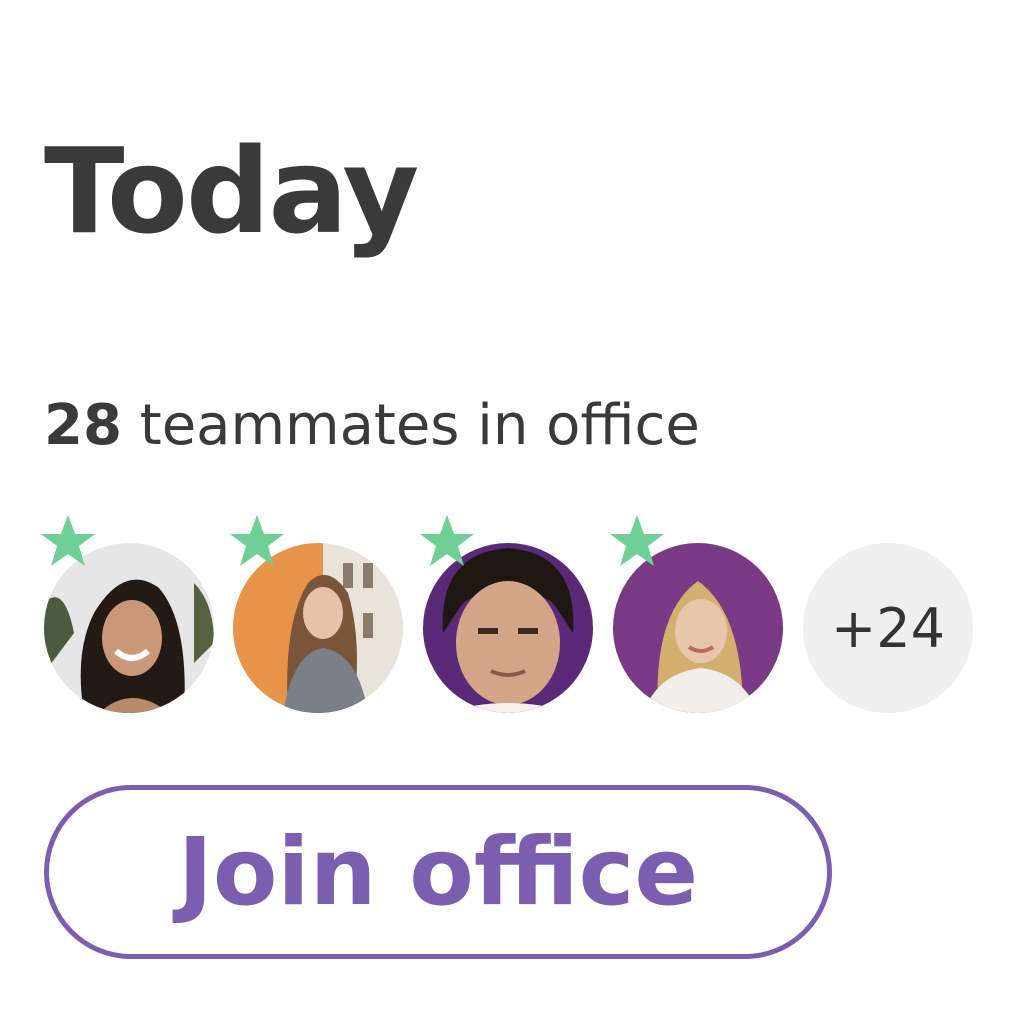 The width and height of the screenshot is (1018, 1024). I want to click on teammates-count: 28, so click(83, 425).